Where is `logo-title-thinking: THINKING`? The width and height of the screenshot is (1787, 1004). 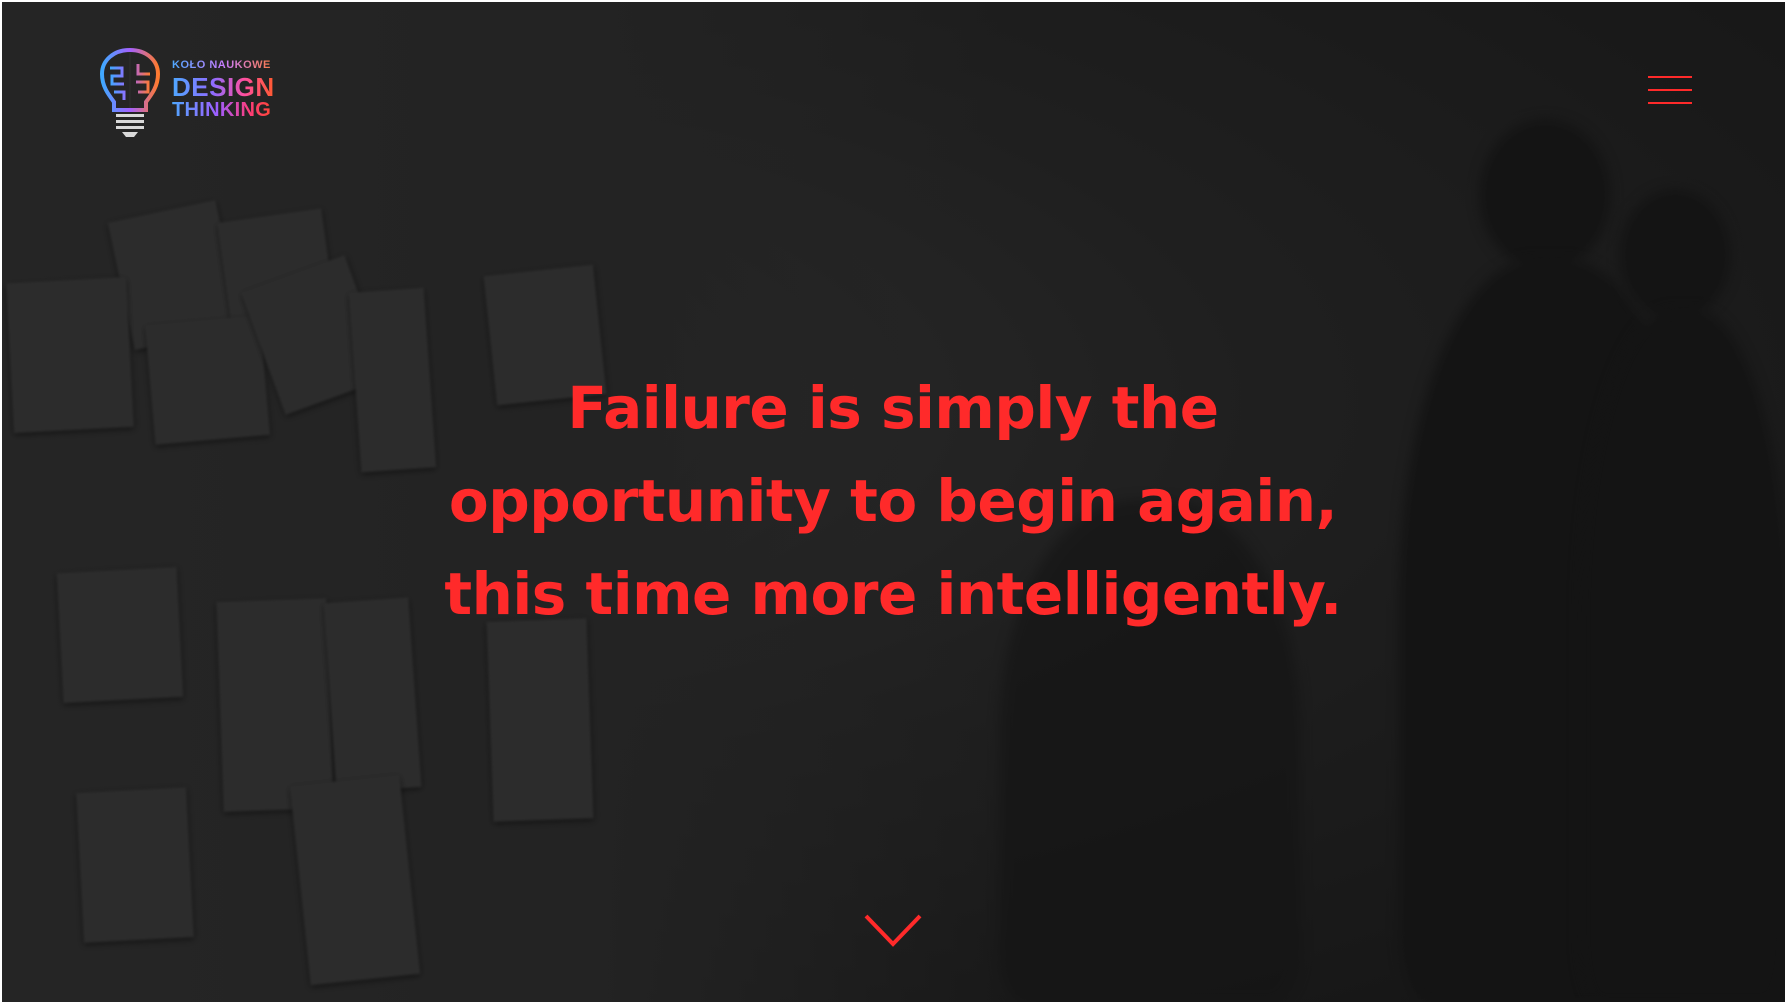
logo-title-thinking: THINKING is located at coordinates (223, 110).